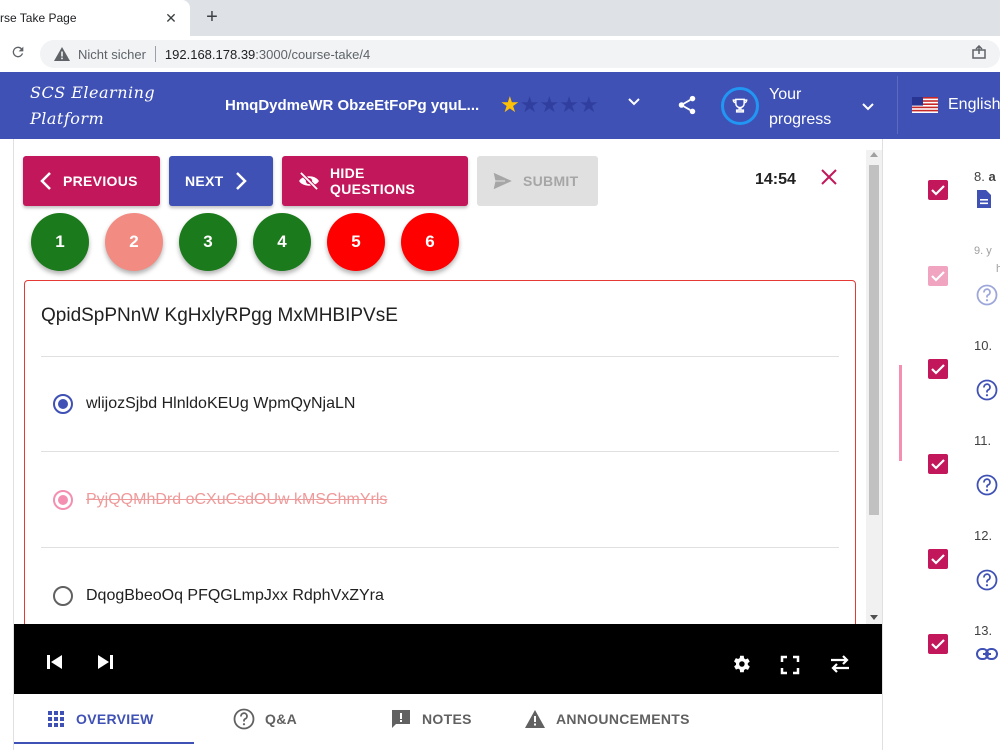 The image size is (1000, 750). What do you see at coordinates (56, 719) in the screenshot?
I see `grid-icon` at bounding box center [56, 719].